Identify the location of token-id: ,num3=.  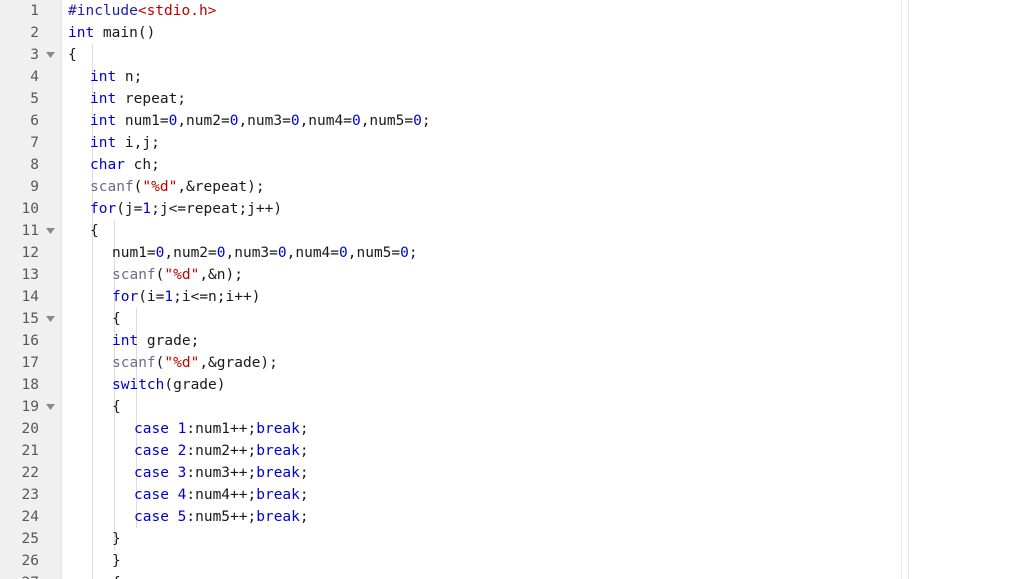
(264, 121).